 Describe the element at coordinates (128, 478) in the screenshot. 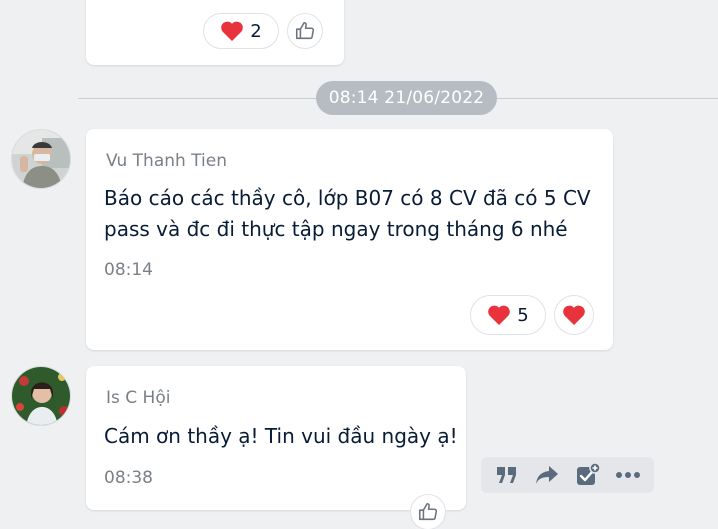

I see `message-time: 08:38` at that location.